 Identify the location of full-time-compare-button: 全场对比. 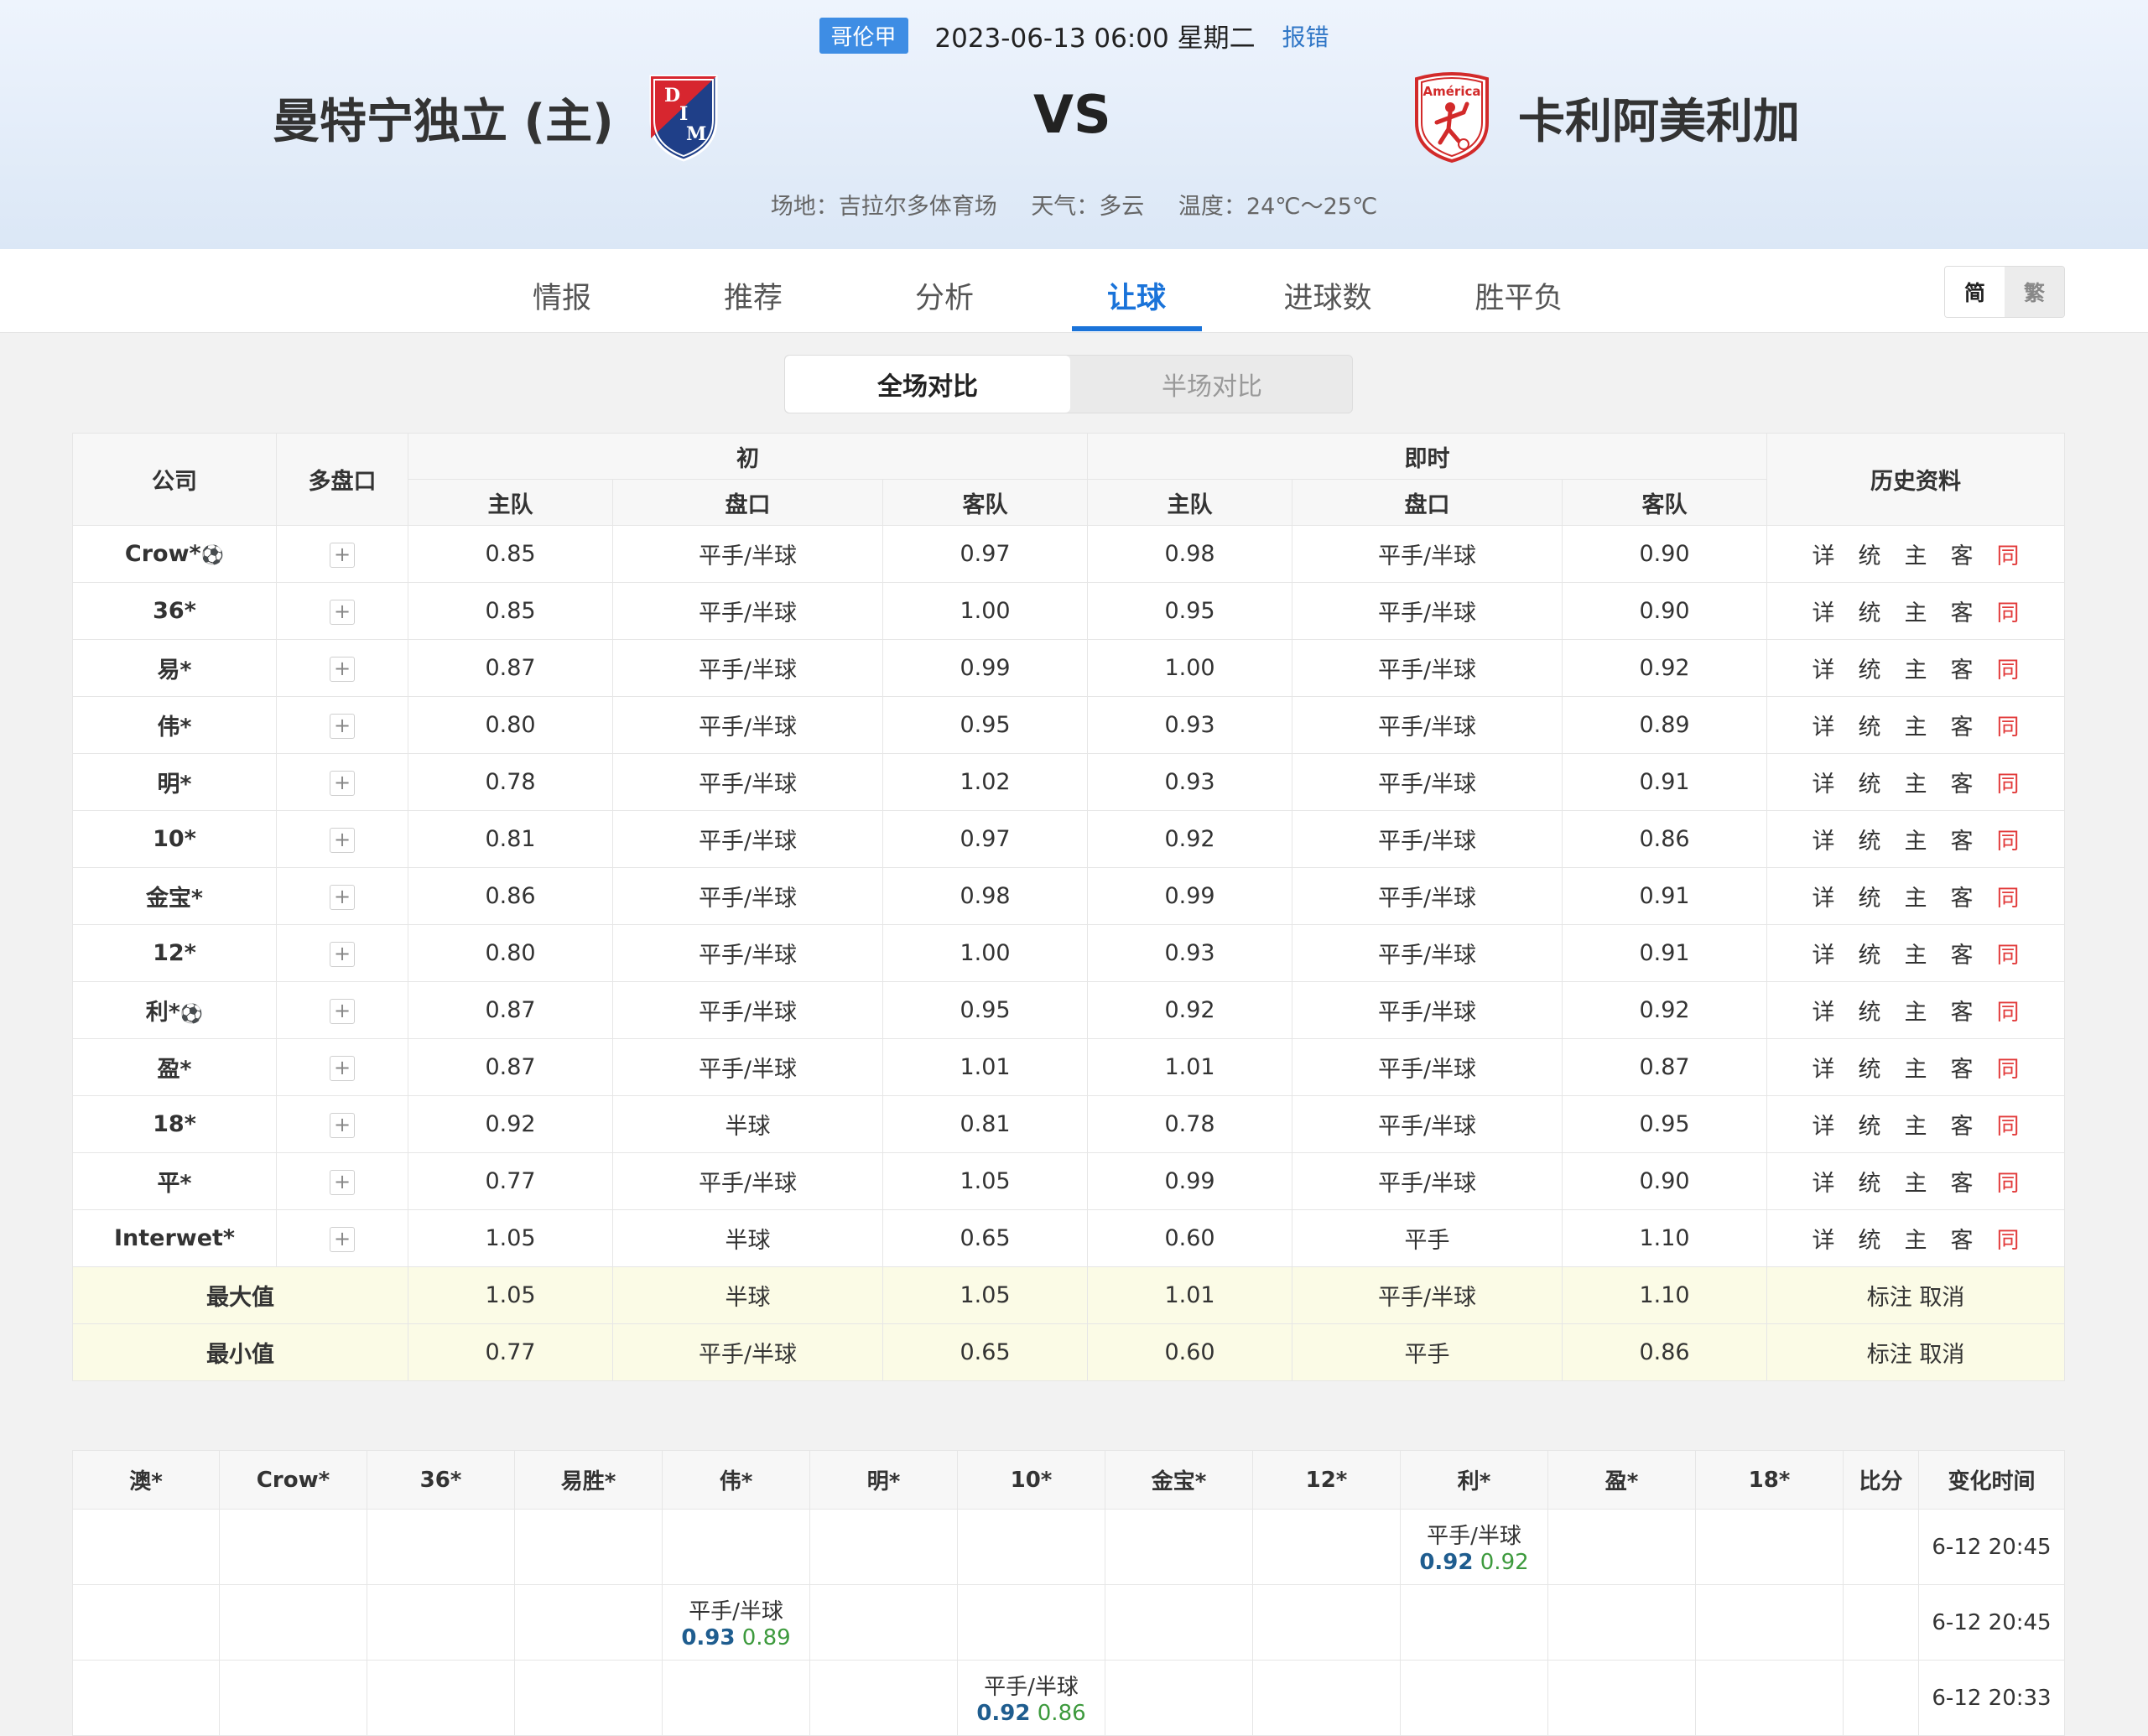
(928, 385).